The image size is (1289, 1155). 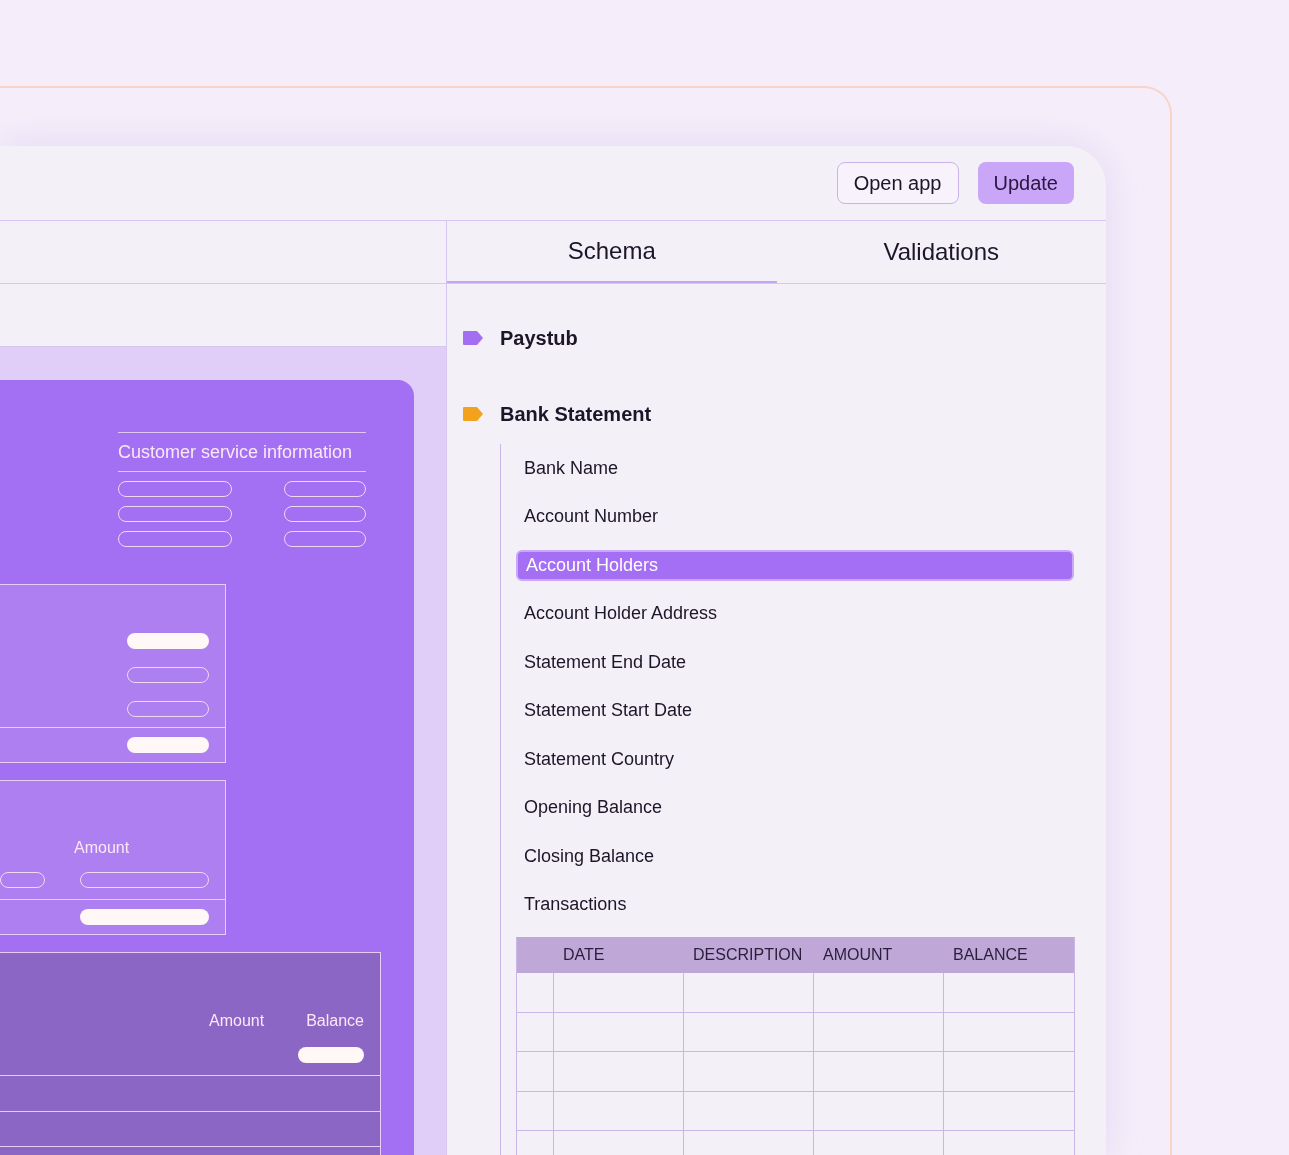 What do you see at coordinates (236, 452) in the screenshot?
I see `section-title: Customer service information` at bounding box center [236, 452].